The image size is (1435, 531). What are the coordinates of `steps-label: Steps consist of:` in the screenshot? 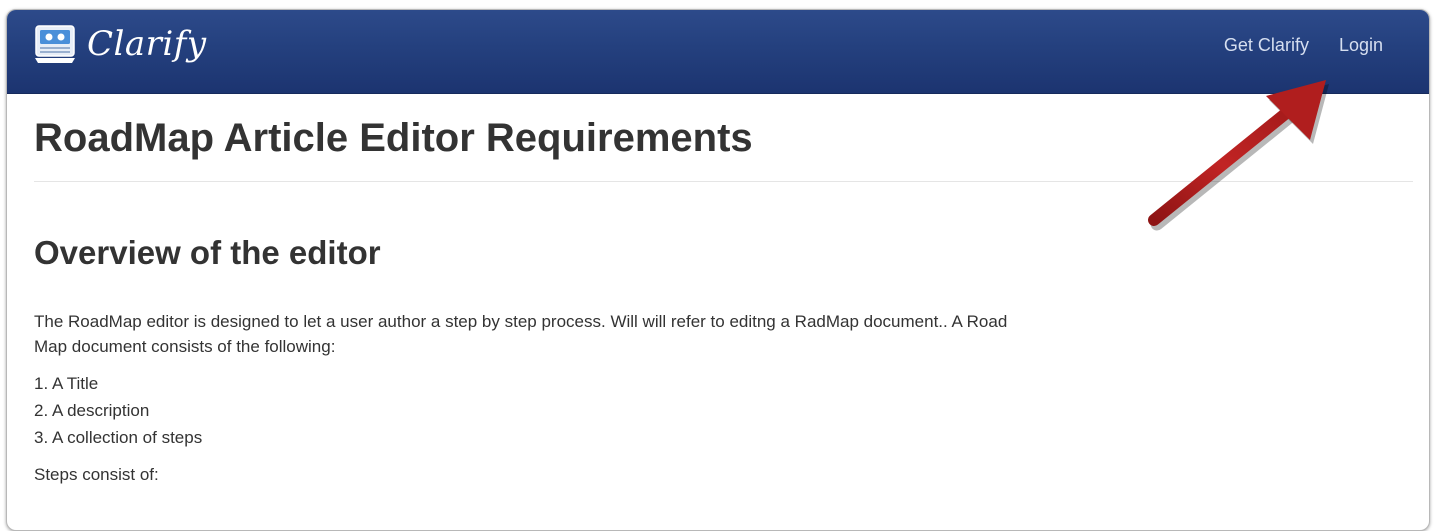 It's located at (96, 474).